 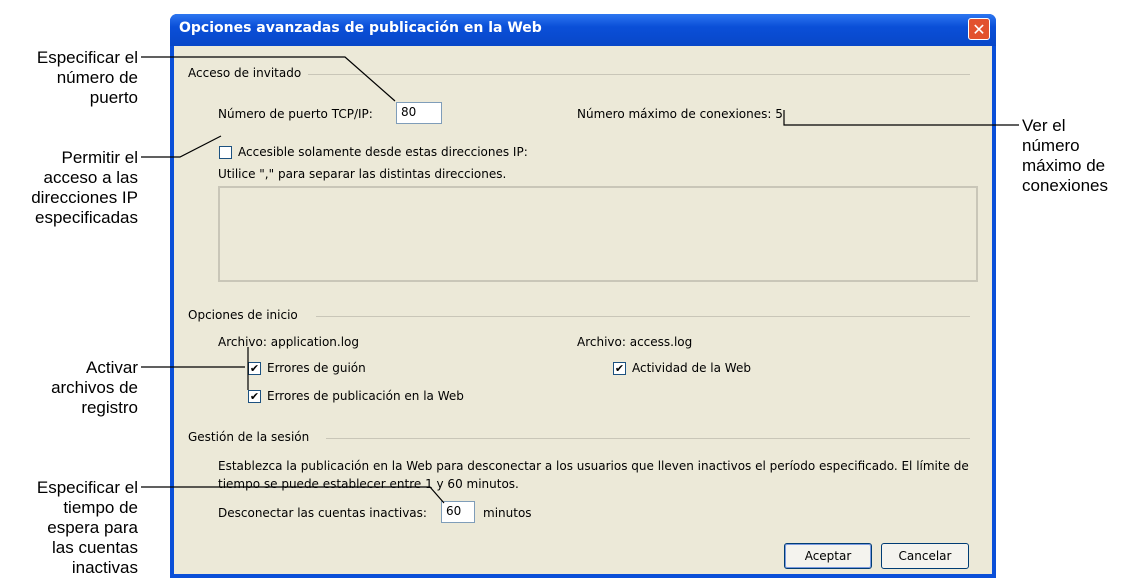 What do you see at coordinates (87, 77) in the screenshot?
I see `callout-port-number: Especificar el número de puerto` at bounding box center [87, 77].